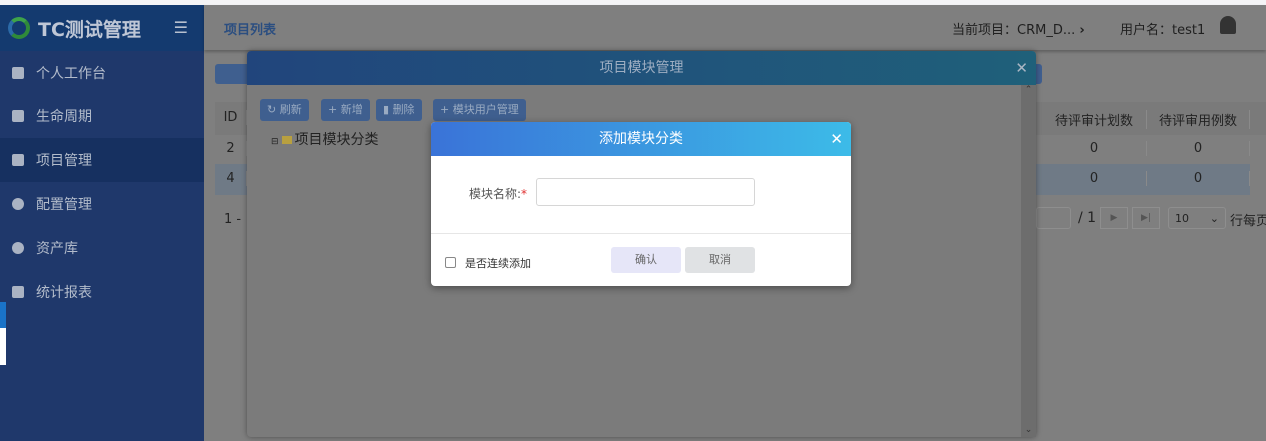 Image resolution: width=1266 pixels, height=441 pixels. Describe the element at coordinates (720, 260) in the screenshot. I see `cancel-button: 取消` at that location.